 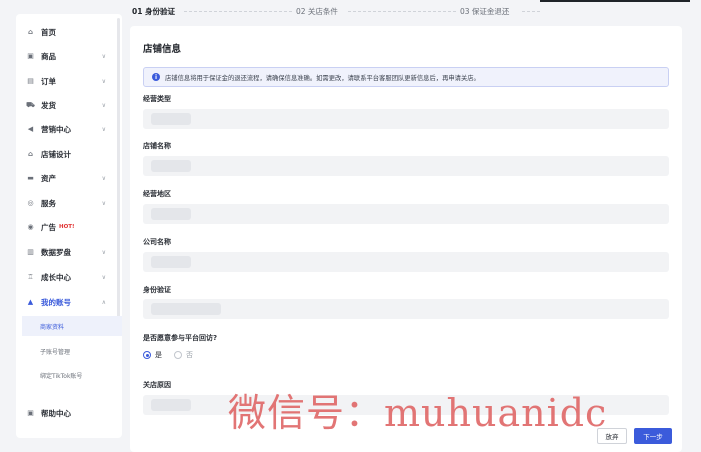 What do you see at coordinates (406, 309) in the screenshot?
I see `identity-verification-field` at bounding box center [406, 309].